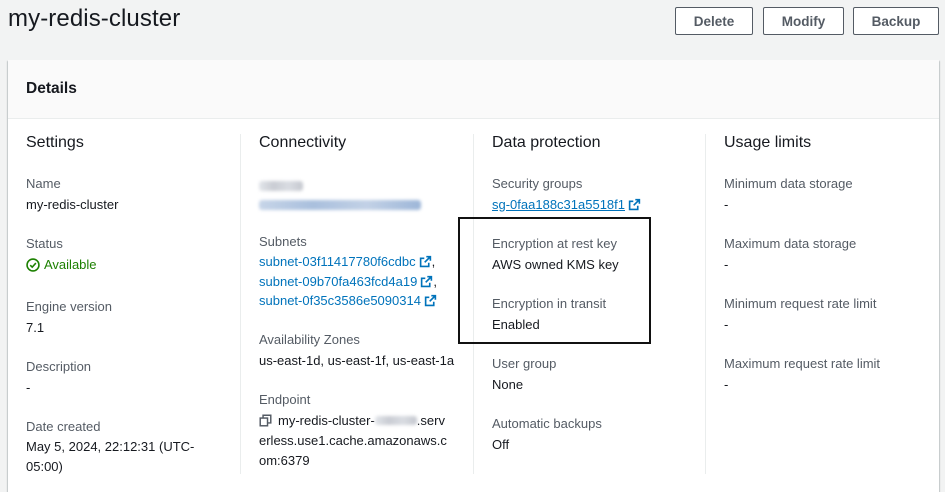 Image resolution: width=945 pixels, height=492 pixels. I want to click on status-badge: Available, so click(61, 264).